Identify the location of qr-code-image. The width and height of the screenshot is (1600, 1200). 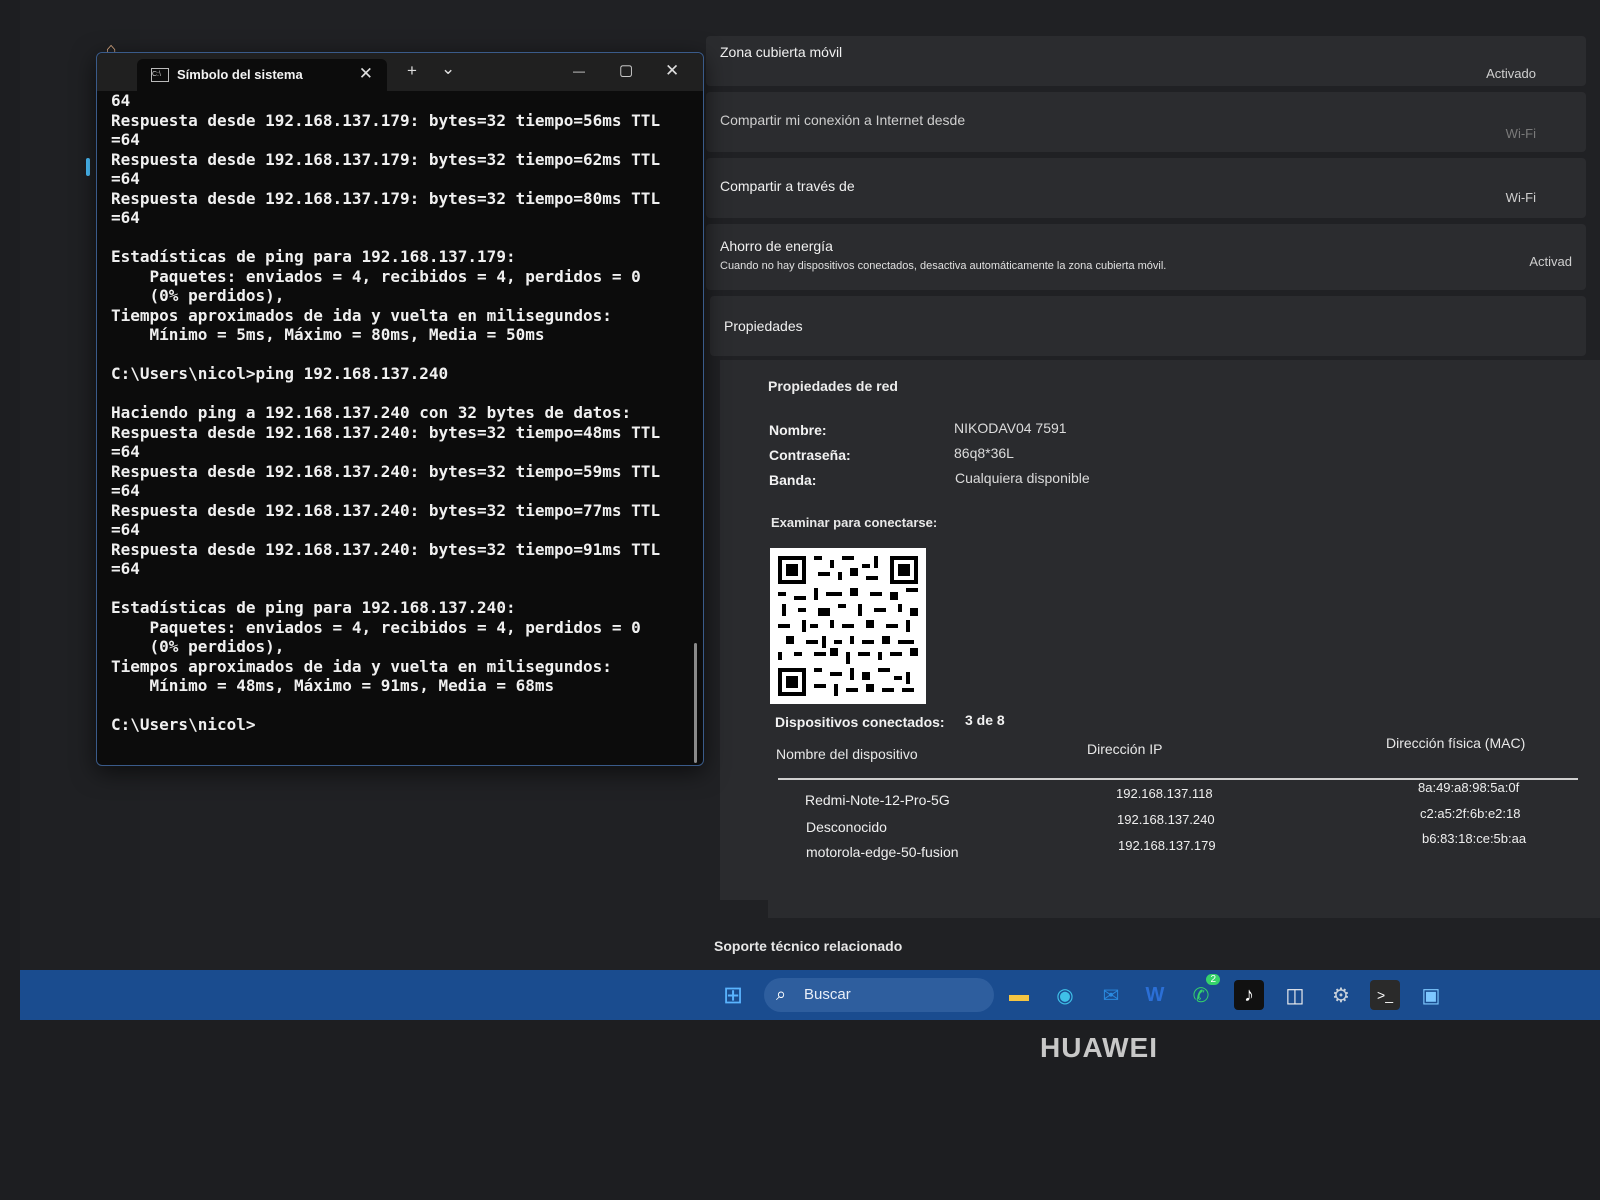
(848, 626).